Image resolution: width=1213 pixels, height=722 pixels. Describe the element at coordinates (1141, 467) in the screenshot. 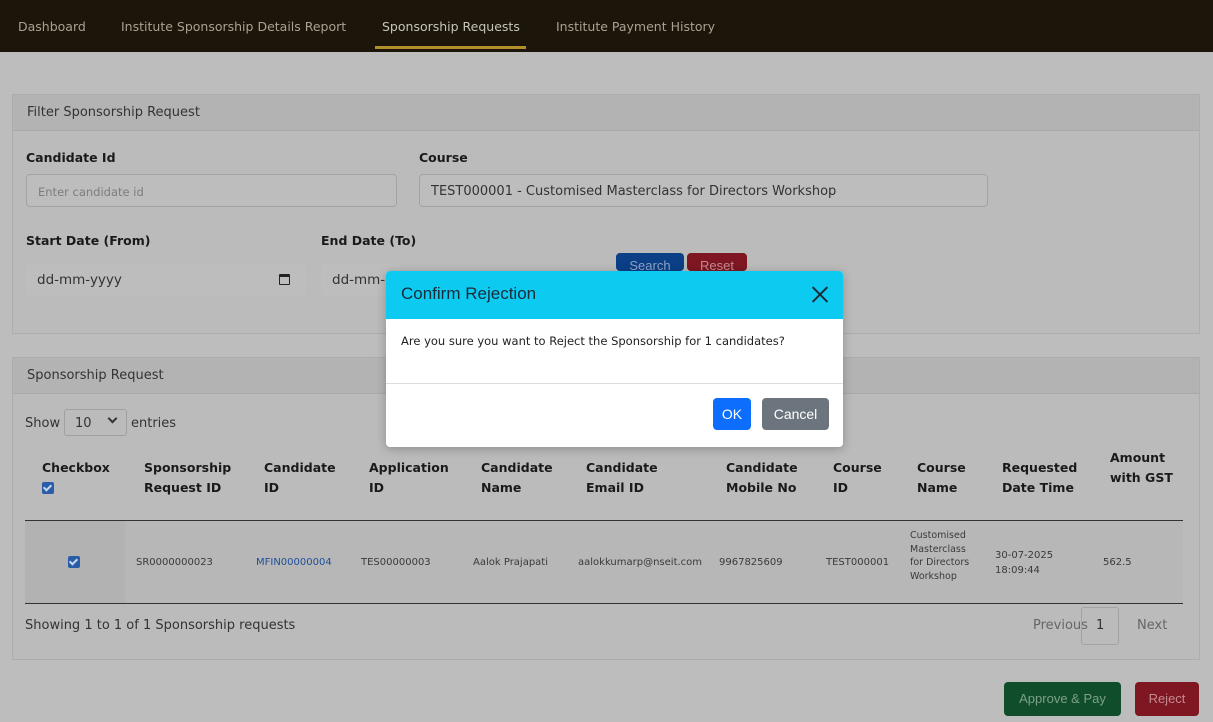

I see `col-amount: Amount with GST` at that location.